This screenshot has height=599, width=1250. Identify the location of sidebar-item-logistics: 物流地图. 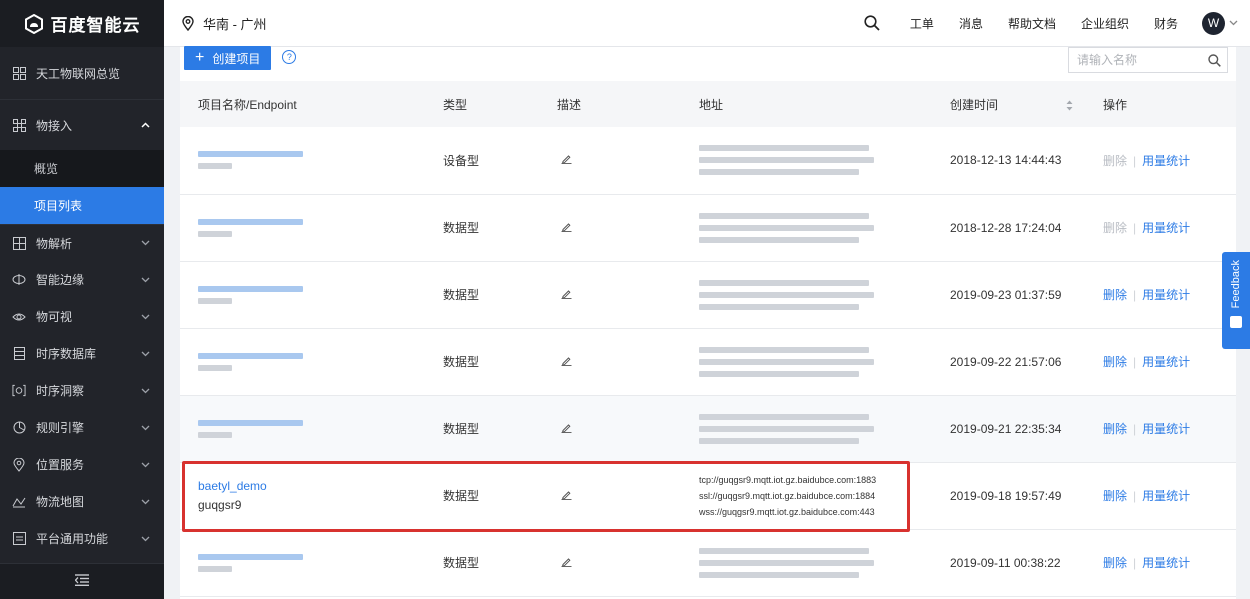
(82, 501).